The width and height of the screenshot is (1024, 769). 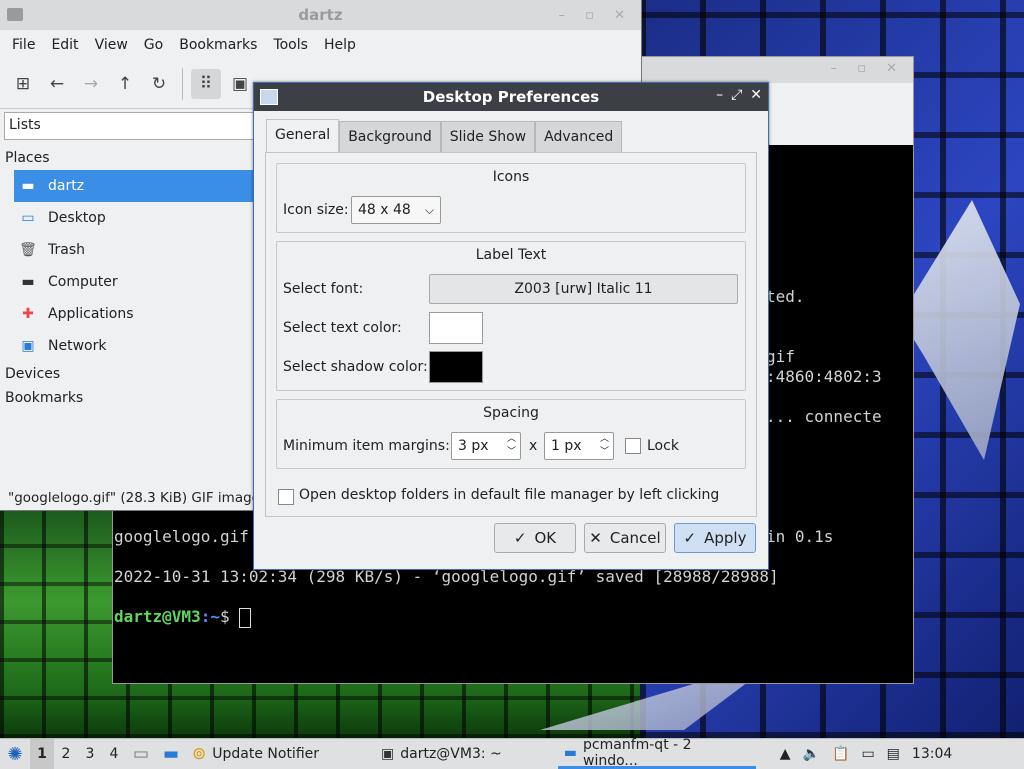 I want to click on open-folders-checkbox, so click(x=286, y=497).